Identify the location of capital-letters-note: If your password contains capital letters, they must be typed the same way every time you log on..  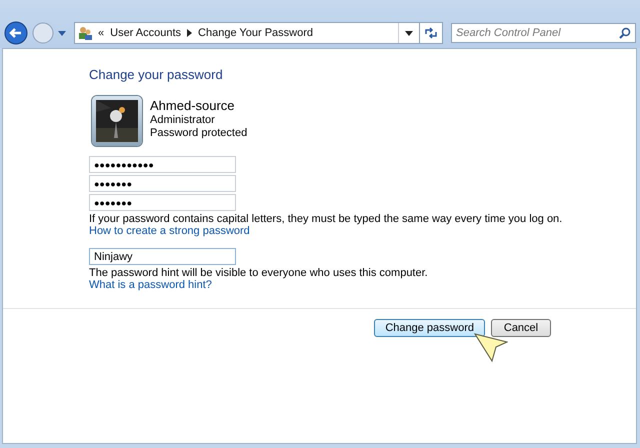
(326, 219).